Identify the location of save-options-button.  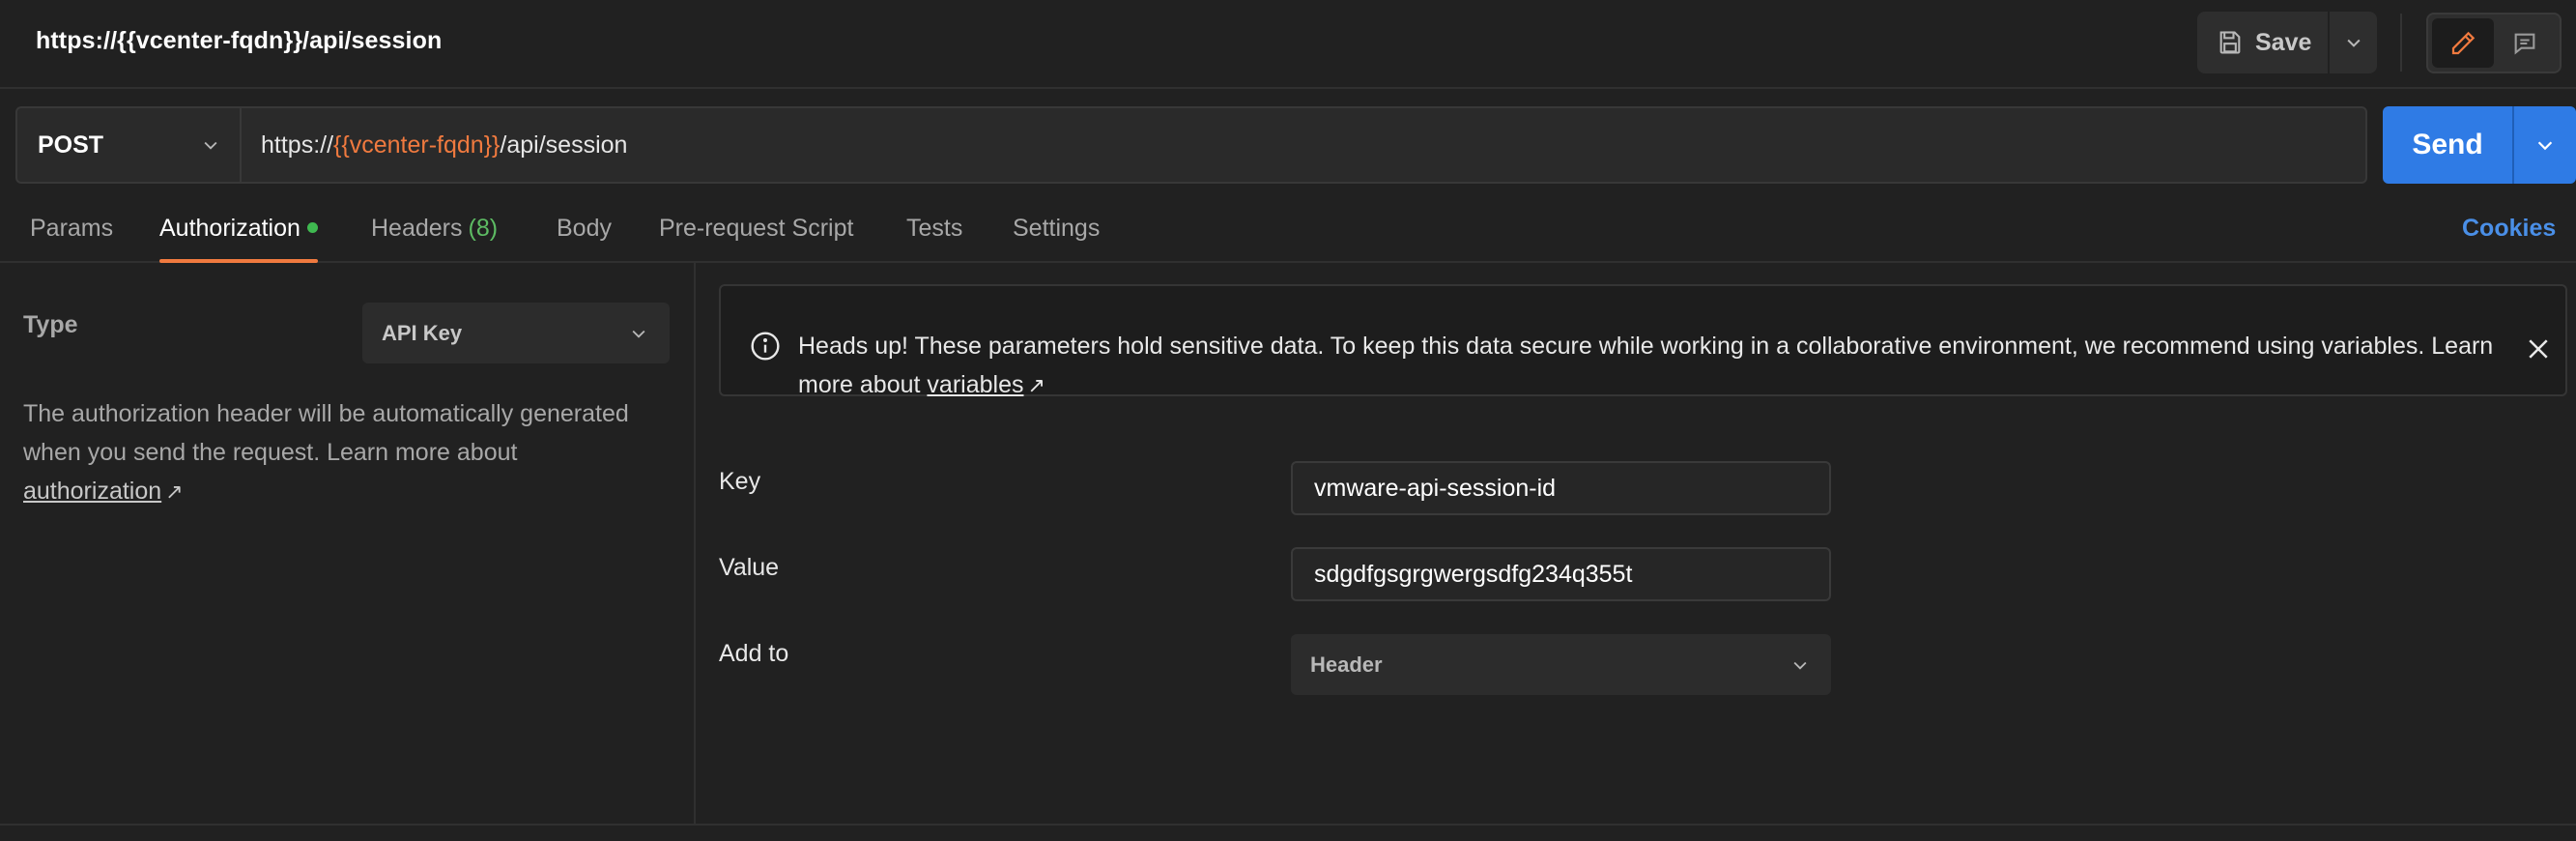
(2353, 43).